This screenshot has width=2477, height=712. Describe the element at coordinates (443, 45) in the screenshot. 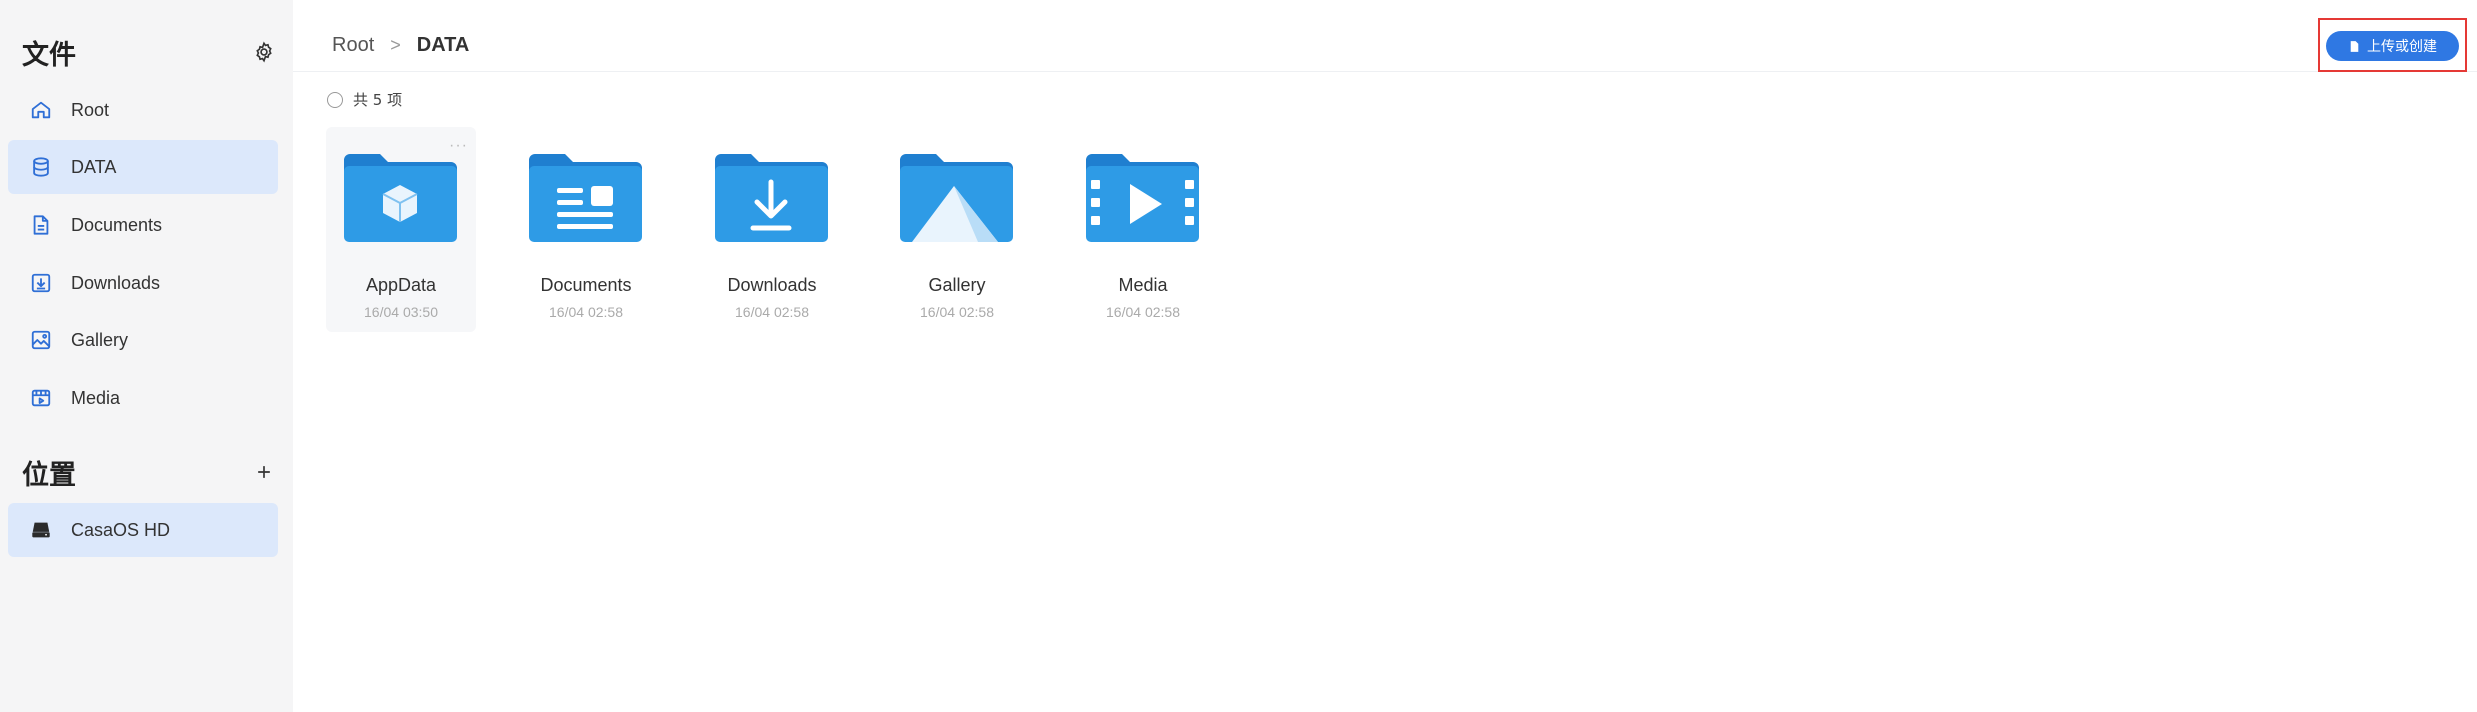

I see `breadcrumb-current: DATA` at that location.